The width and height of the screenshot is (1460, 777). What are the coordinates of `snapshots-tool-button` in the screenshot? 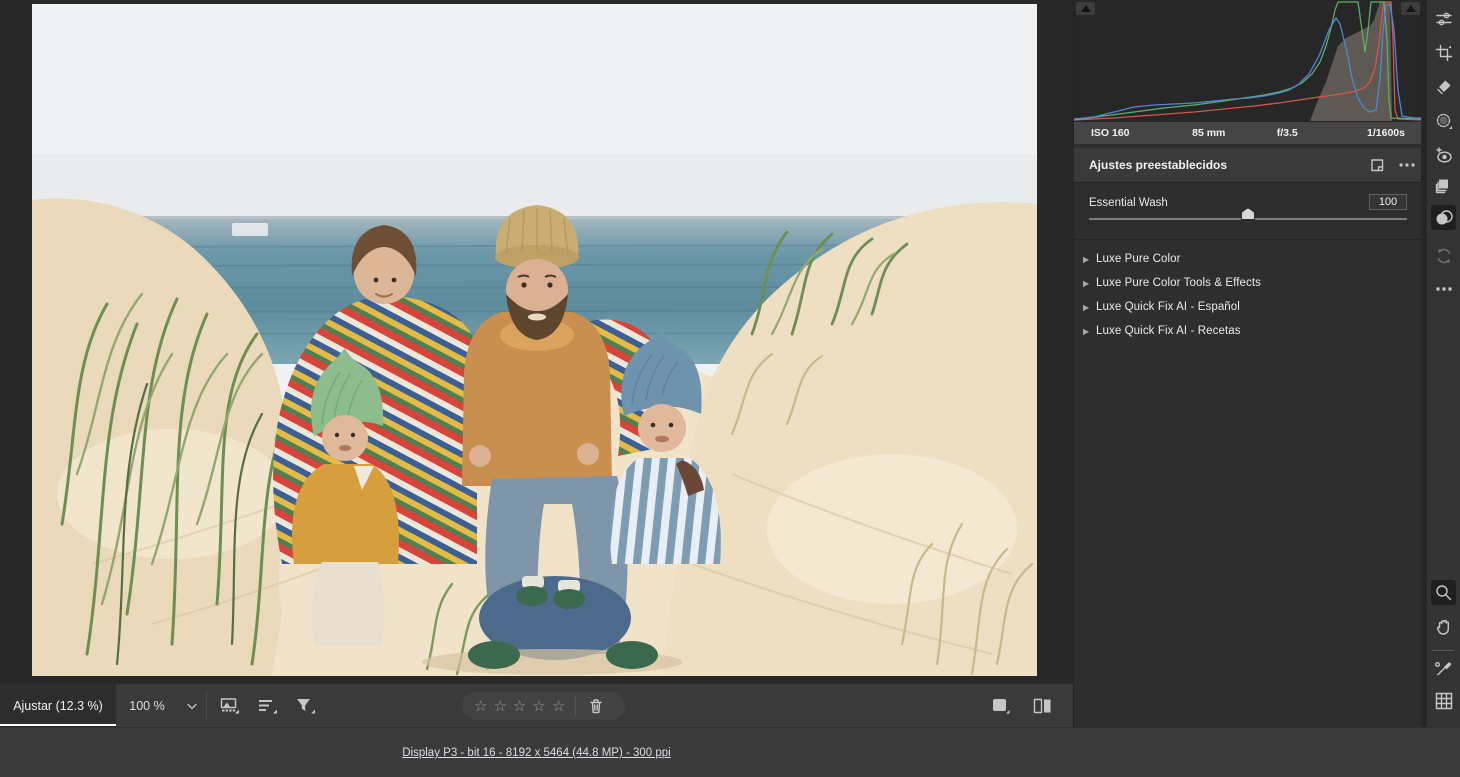 It's located at (1443, 185).